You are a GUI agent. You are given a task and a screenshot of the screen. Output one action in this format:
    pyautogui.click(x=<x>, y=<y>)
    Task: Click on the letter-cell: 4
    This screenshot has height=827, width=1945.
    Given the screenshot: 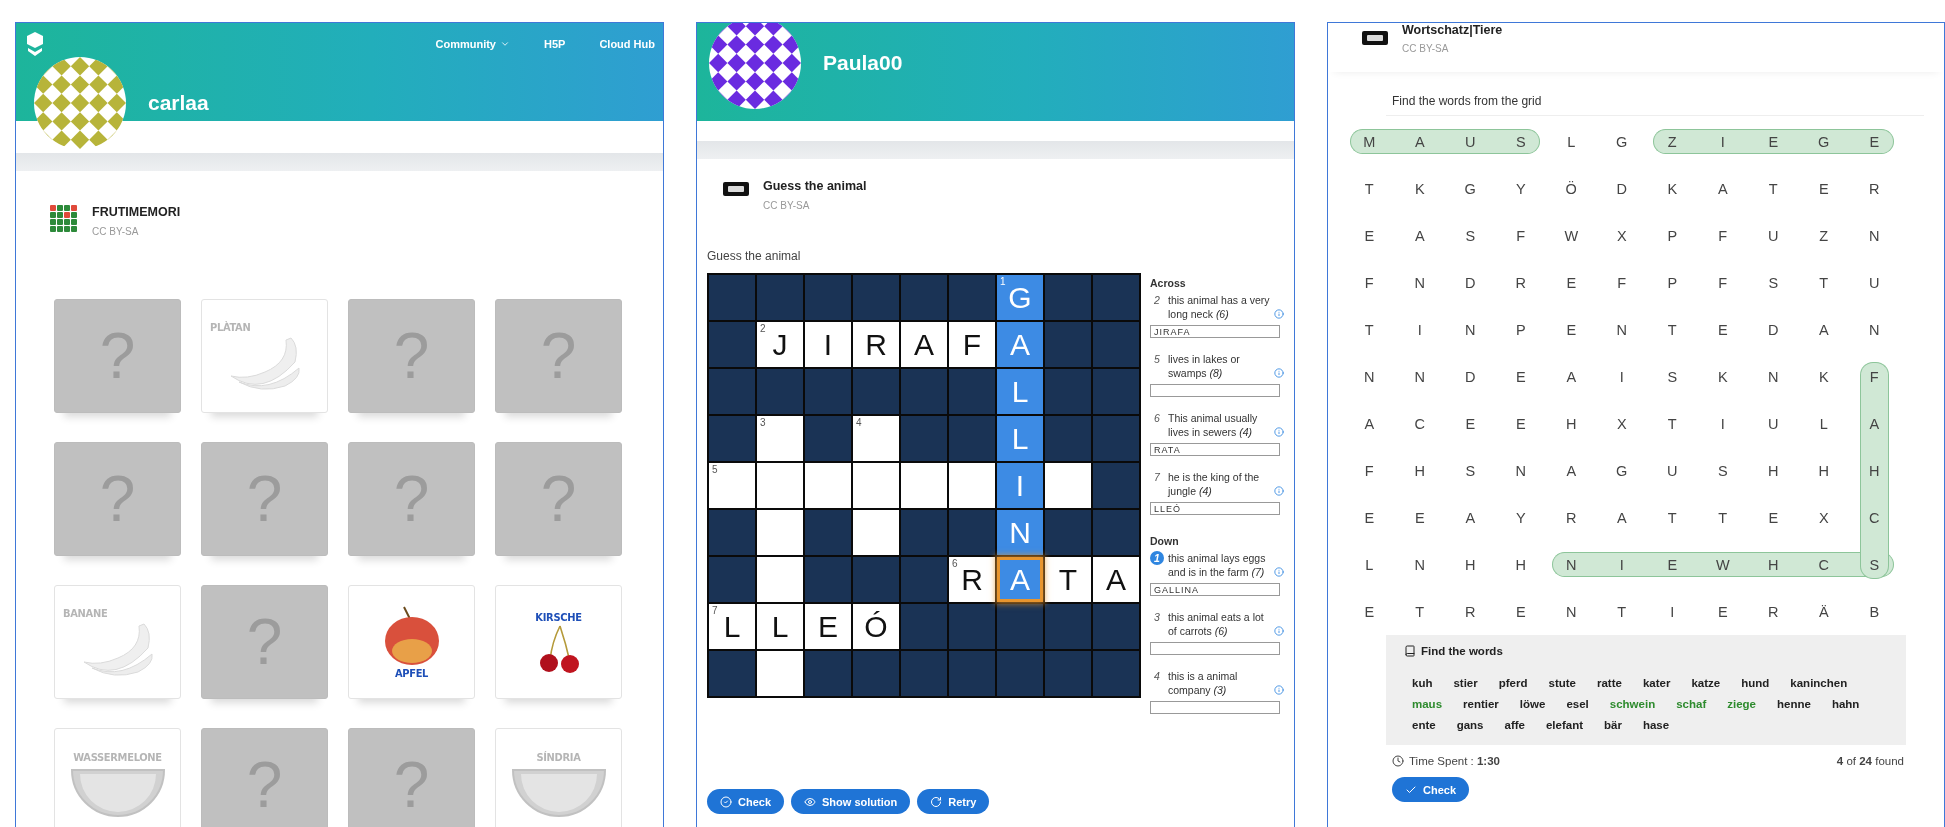 What is the action you would take?
    pyautogui.click(x=876, y=438)
    